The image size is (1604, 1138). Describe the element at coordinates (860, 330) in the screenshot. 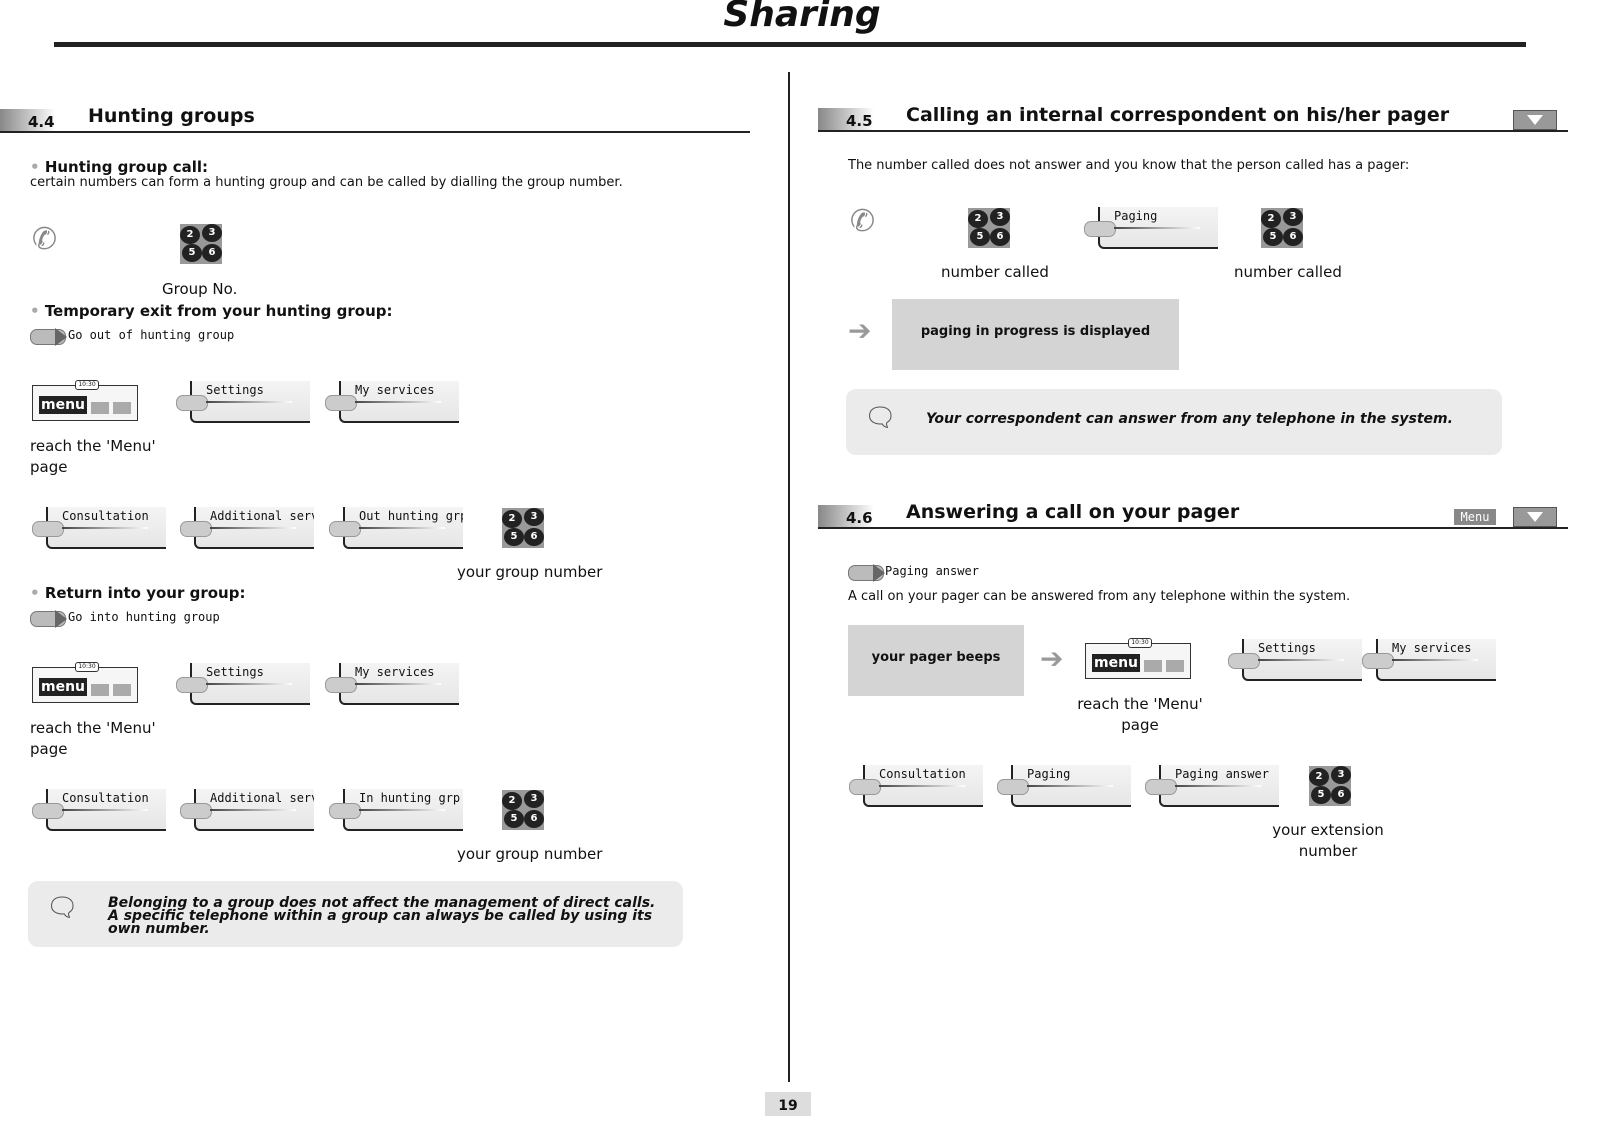

I see `arrow-right-icon: ➔` at that location.